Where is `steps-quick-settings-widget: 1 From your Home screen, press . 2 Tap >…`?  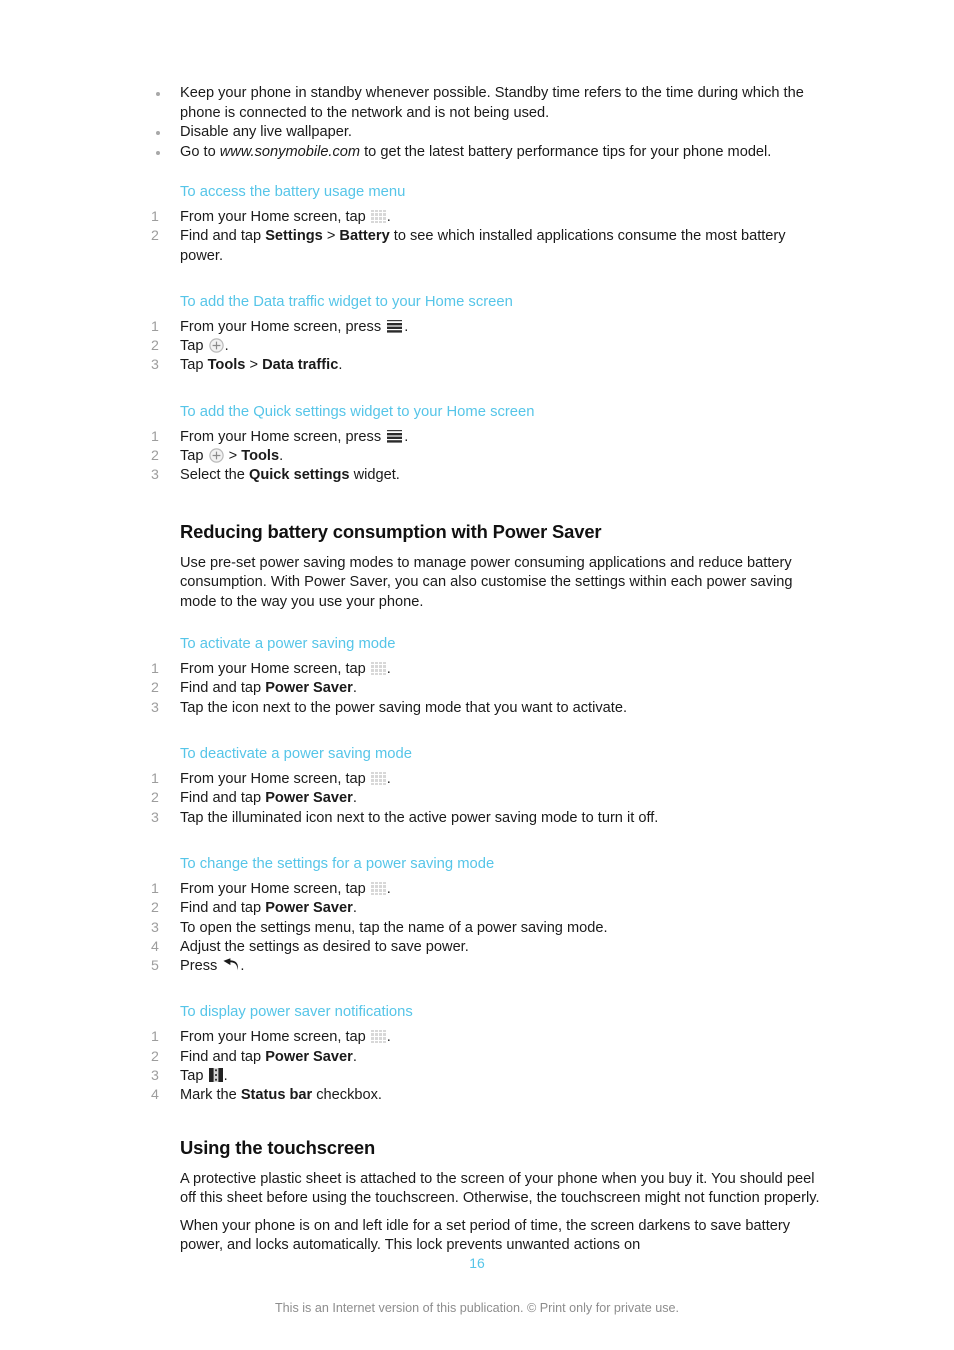 steps-quick-settings-widget: 1 From your Home screen, press . 2 Tap >… is located at coordinates (485, 457).